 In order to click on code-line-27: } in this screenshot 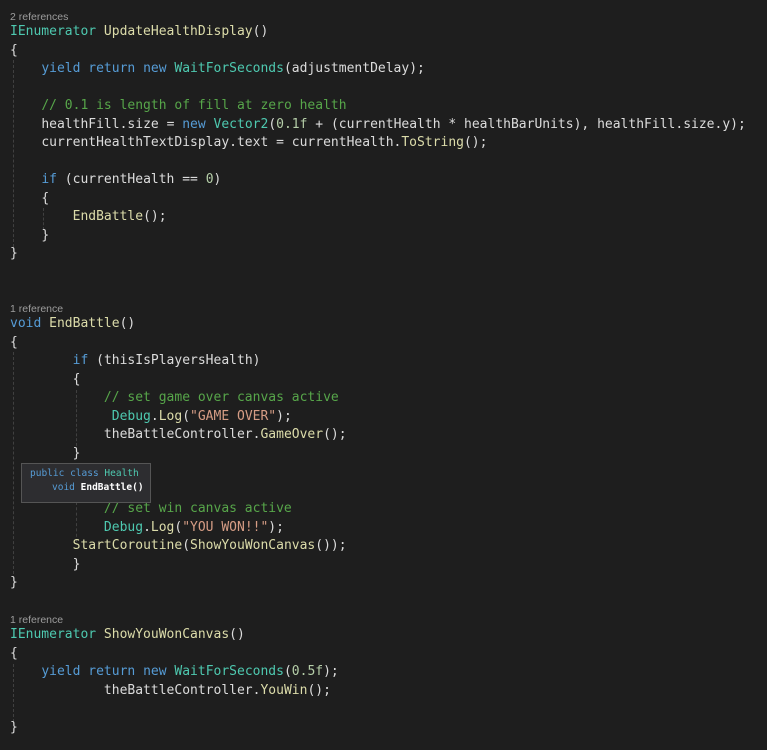, I will do `click(76, 564)`.